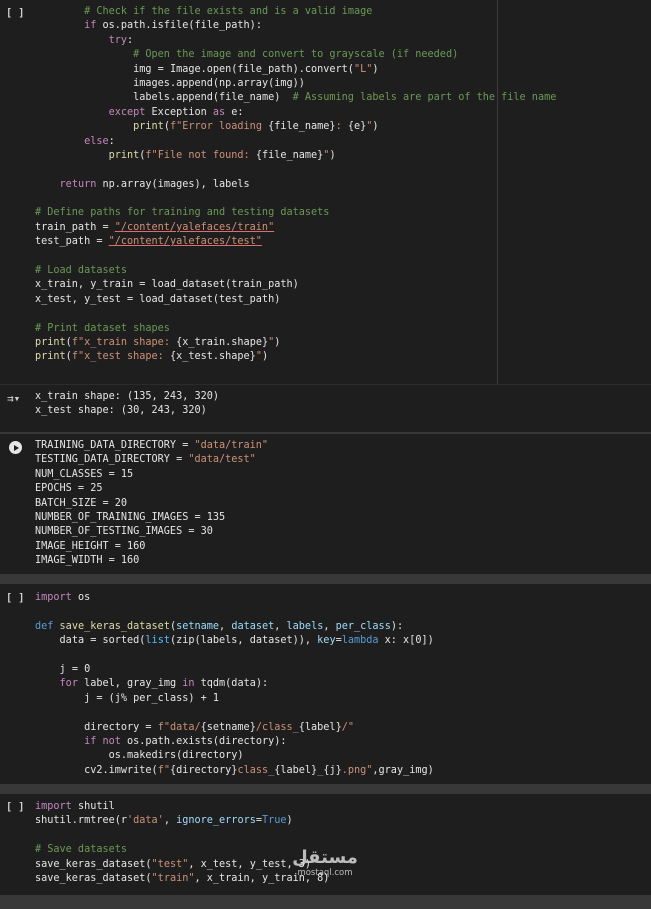 This screenshot has width=651, height=909. What do you see at coordinates (274, 821) in the screenshot?
I see `code-token: True` at bounding box center [274, 821].